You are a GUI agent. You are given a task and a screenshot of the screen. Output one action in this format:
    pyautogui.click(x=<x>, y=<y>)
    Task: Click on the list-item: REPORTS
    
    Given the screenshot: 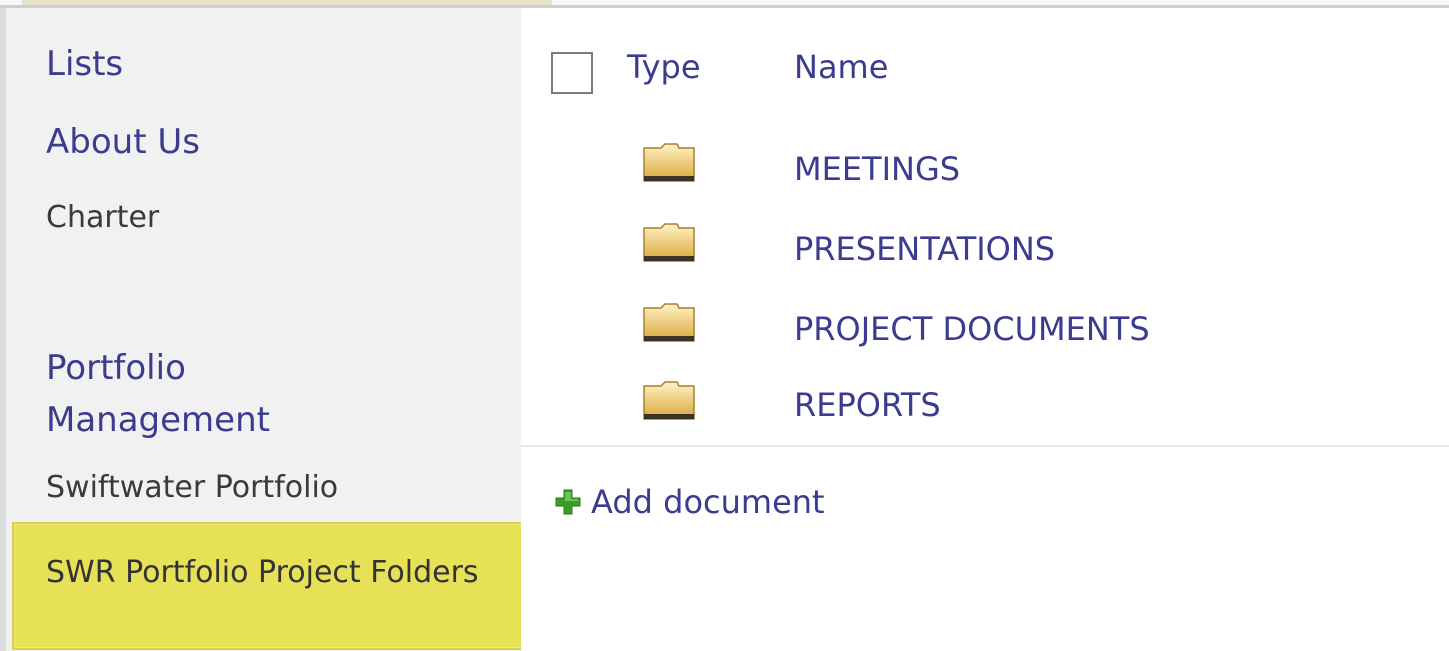 What is the action you would take?
    pyautogui.click(x=985, y=398)
    